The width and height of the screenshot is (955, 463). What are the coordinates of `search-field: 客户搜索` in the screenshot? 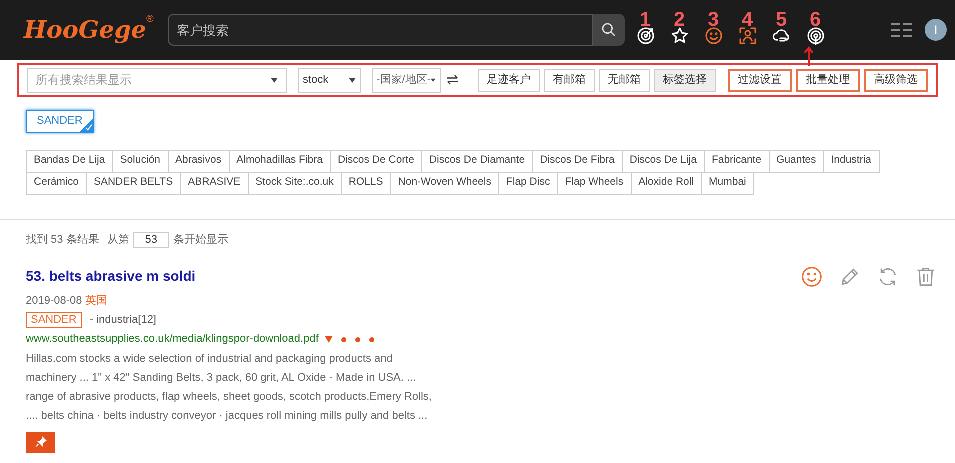 It's located at (380, 30).